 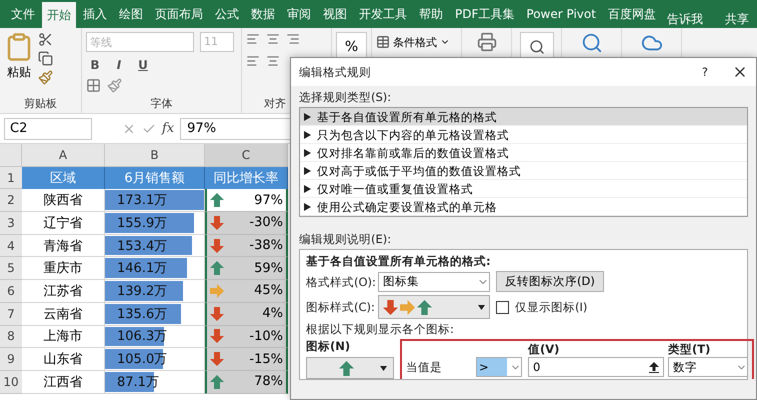 I want to click on checkbox-label: 仅显示图标(I), so click(x=551, y=307).